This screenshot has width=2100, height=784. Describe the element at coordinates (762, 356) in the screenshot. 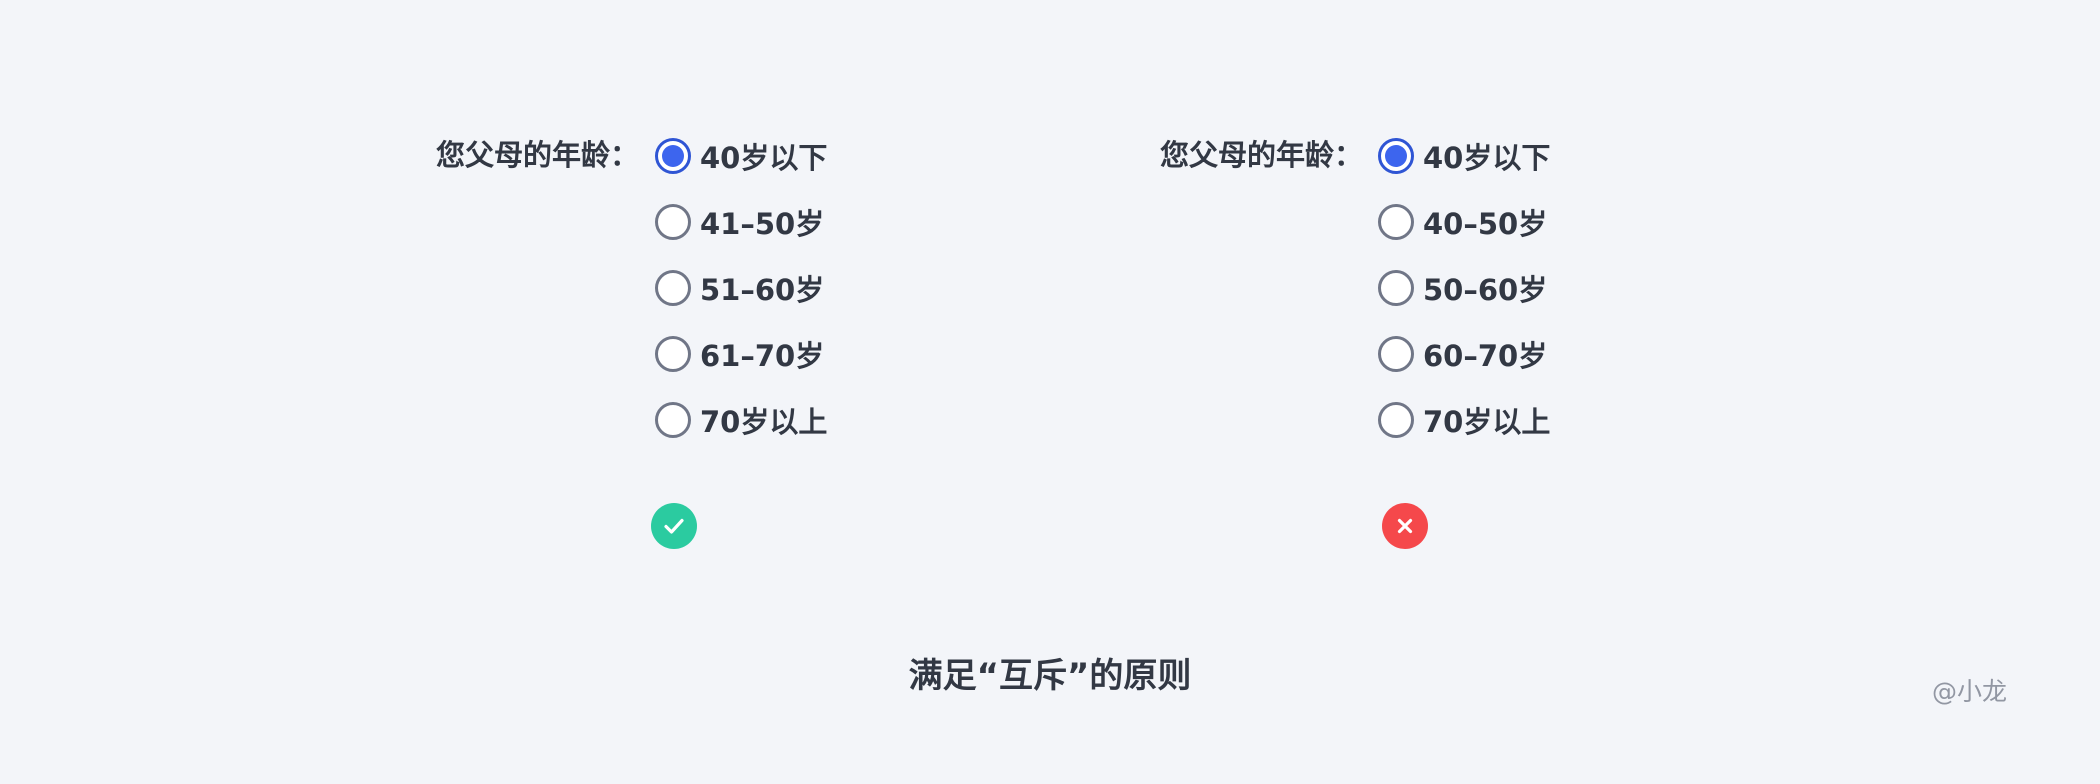

I see `option-label: 61–70岁` at that location.